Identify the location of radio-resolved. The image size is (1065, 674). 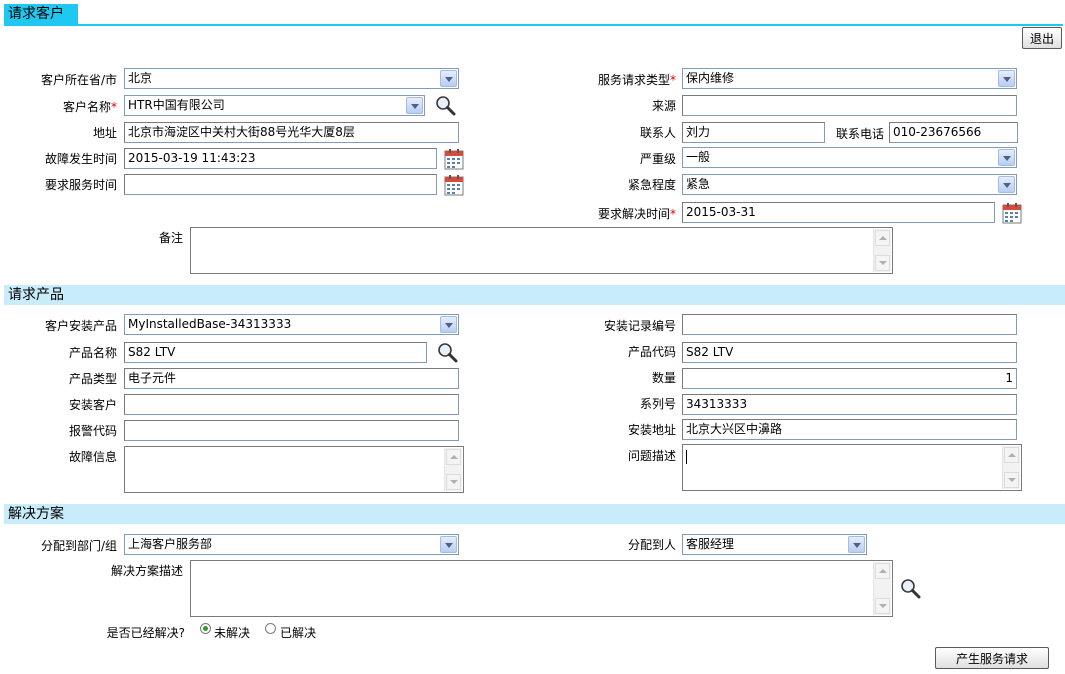
(270, 628).